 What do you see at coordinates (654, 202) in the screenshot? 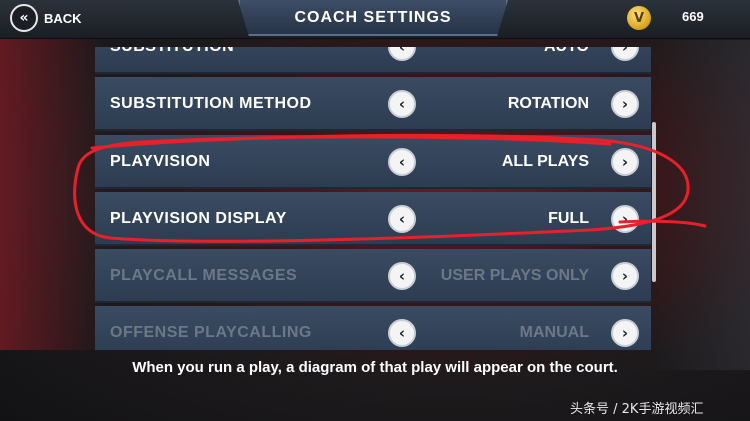
I see `scrollbar` at bounding box center [654, 202].